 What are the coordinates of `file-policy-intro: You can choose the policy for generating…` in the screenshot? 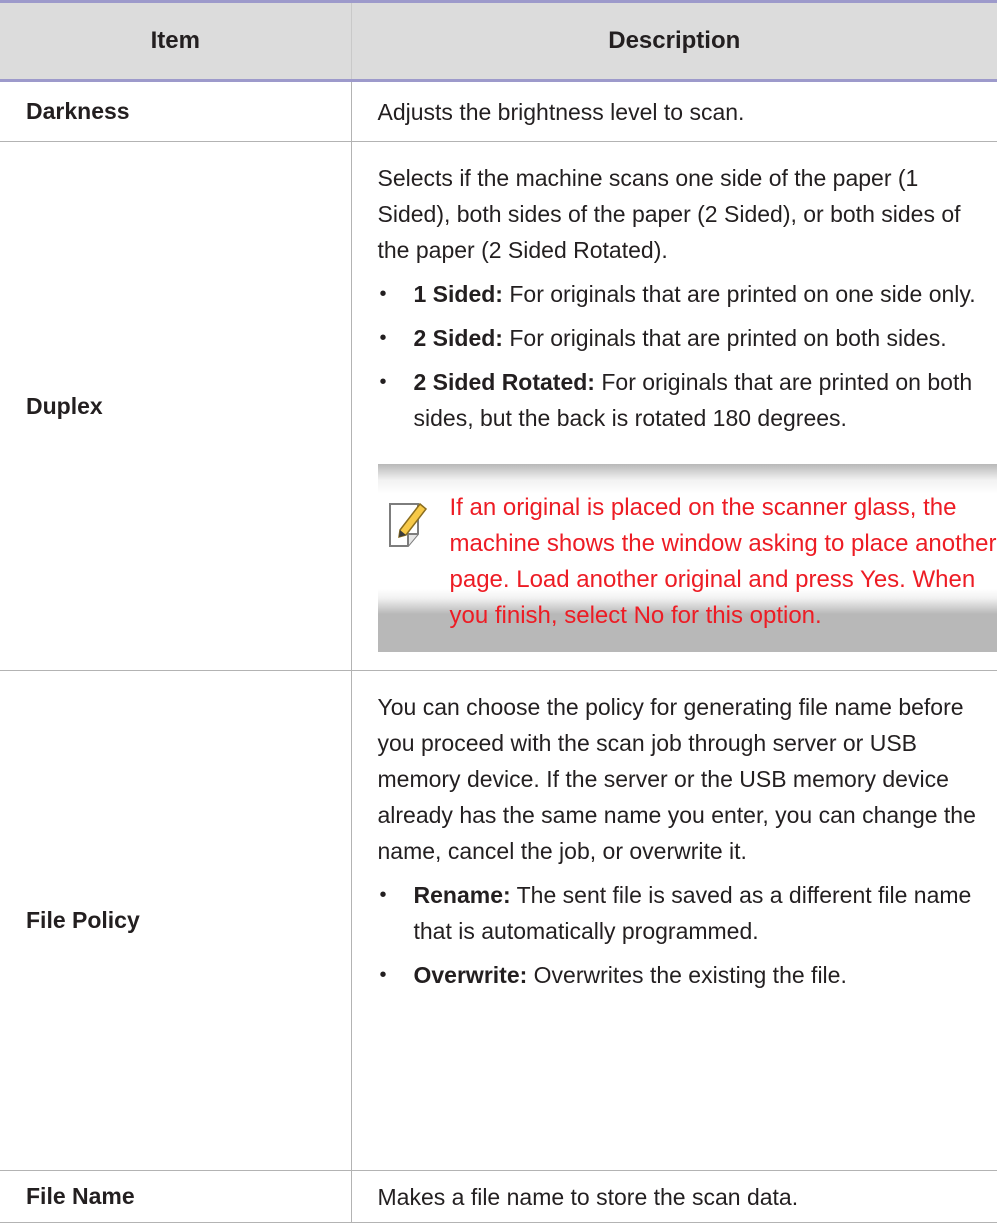 It's located at (676, 779).